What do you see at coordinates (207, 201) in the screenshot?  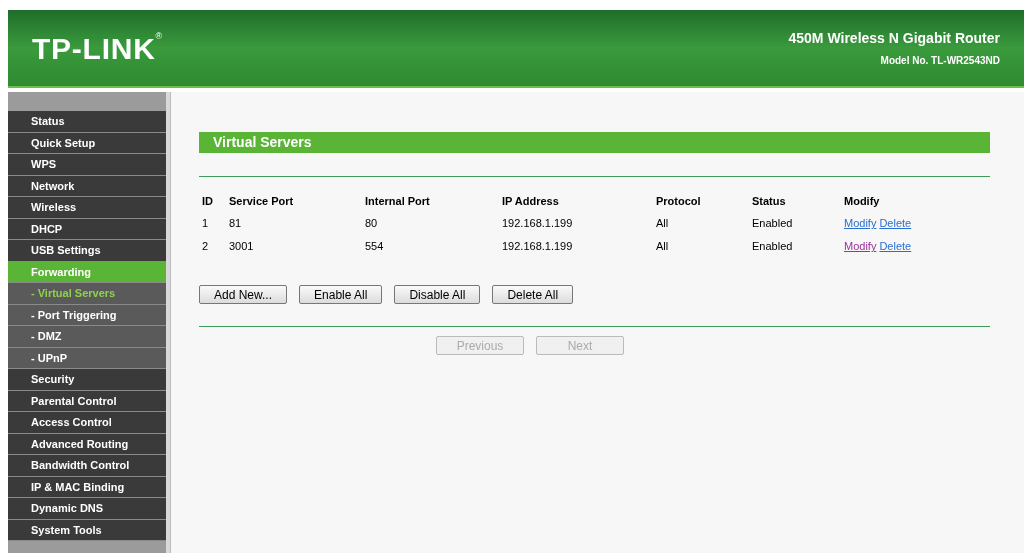 I see `column-header: ID` at bounding box center [207, 201].